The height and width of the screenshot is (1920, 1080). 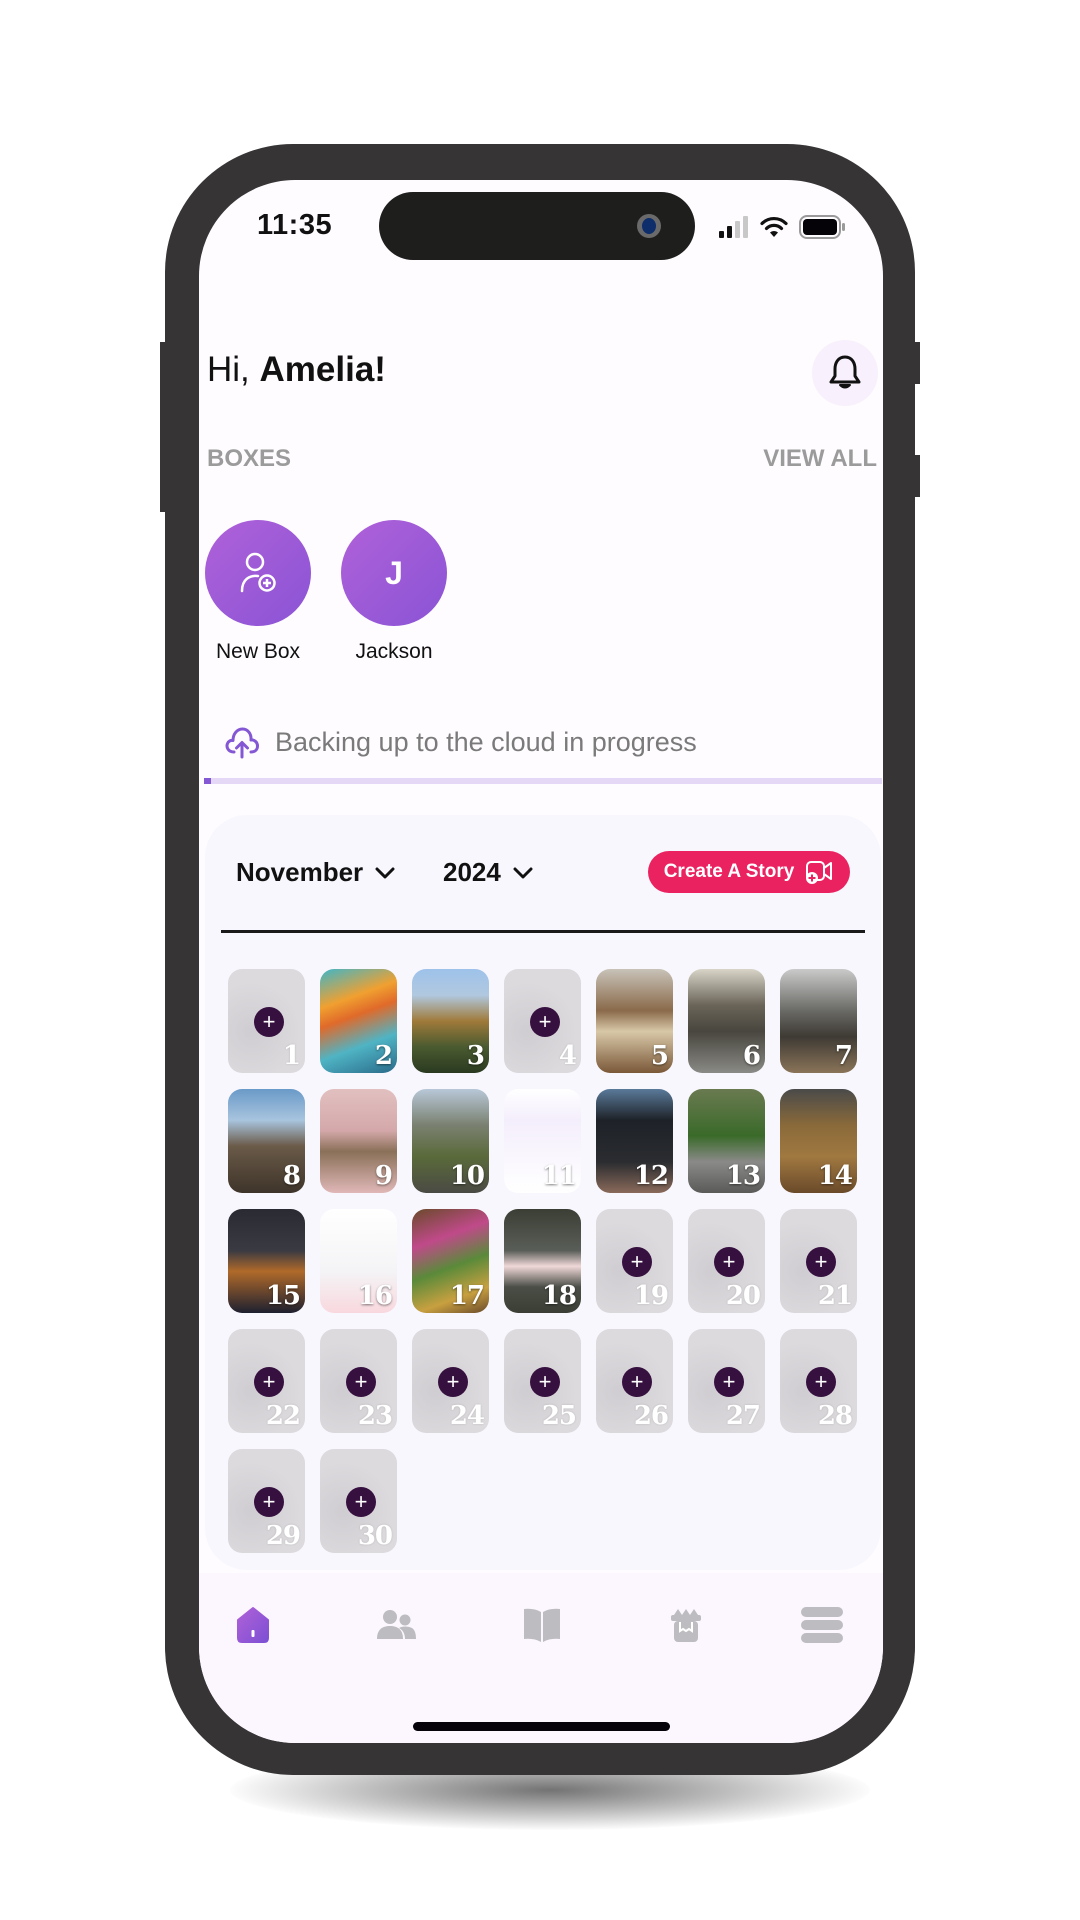 I want to click on day-cell-empty: +27, so click(x=726, y=1381).